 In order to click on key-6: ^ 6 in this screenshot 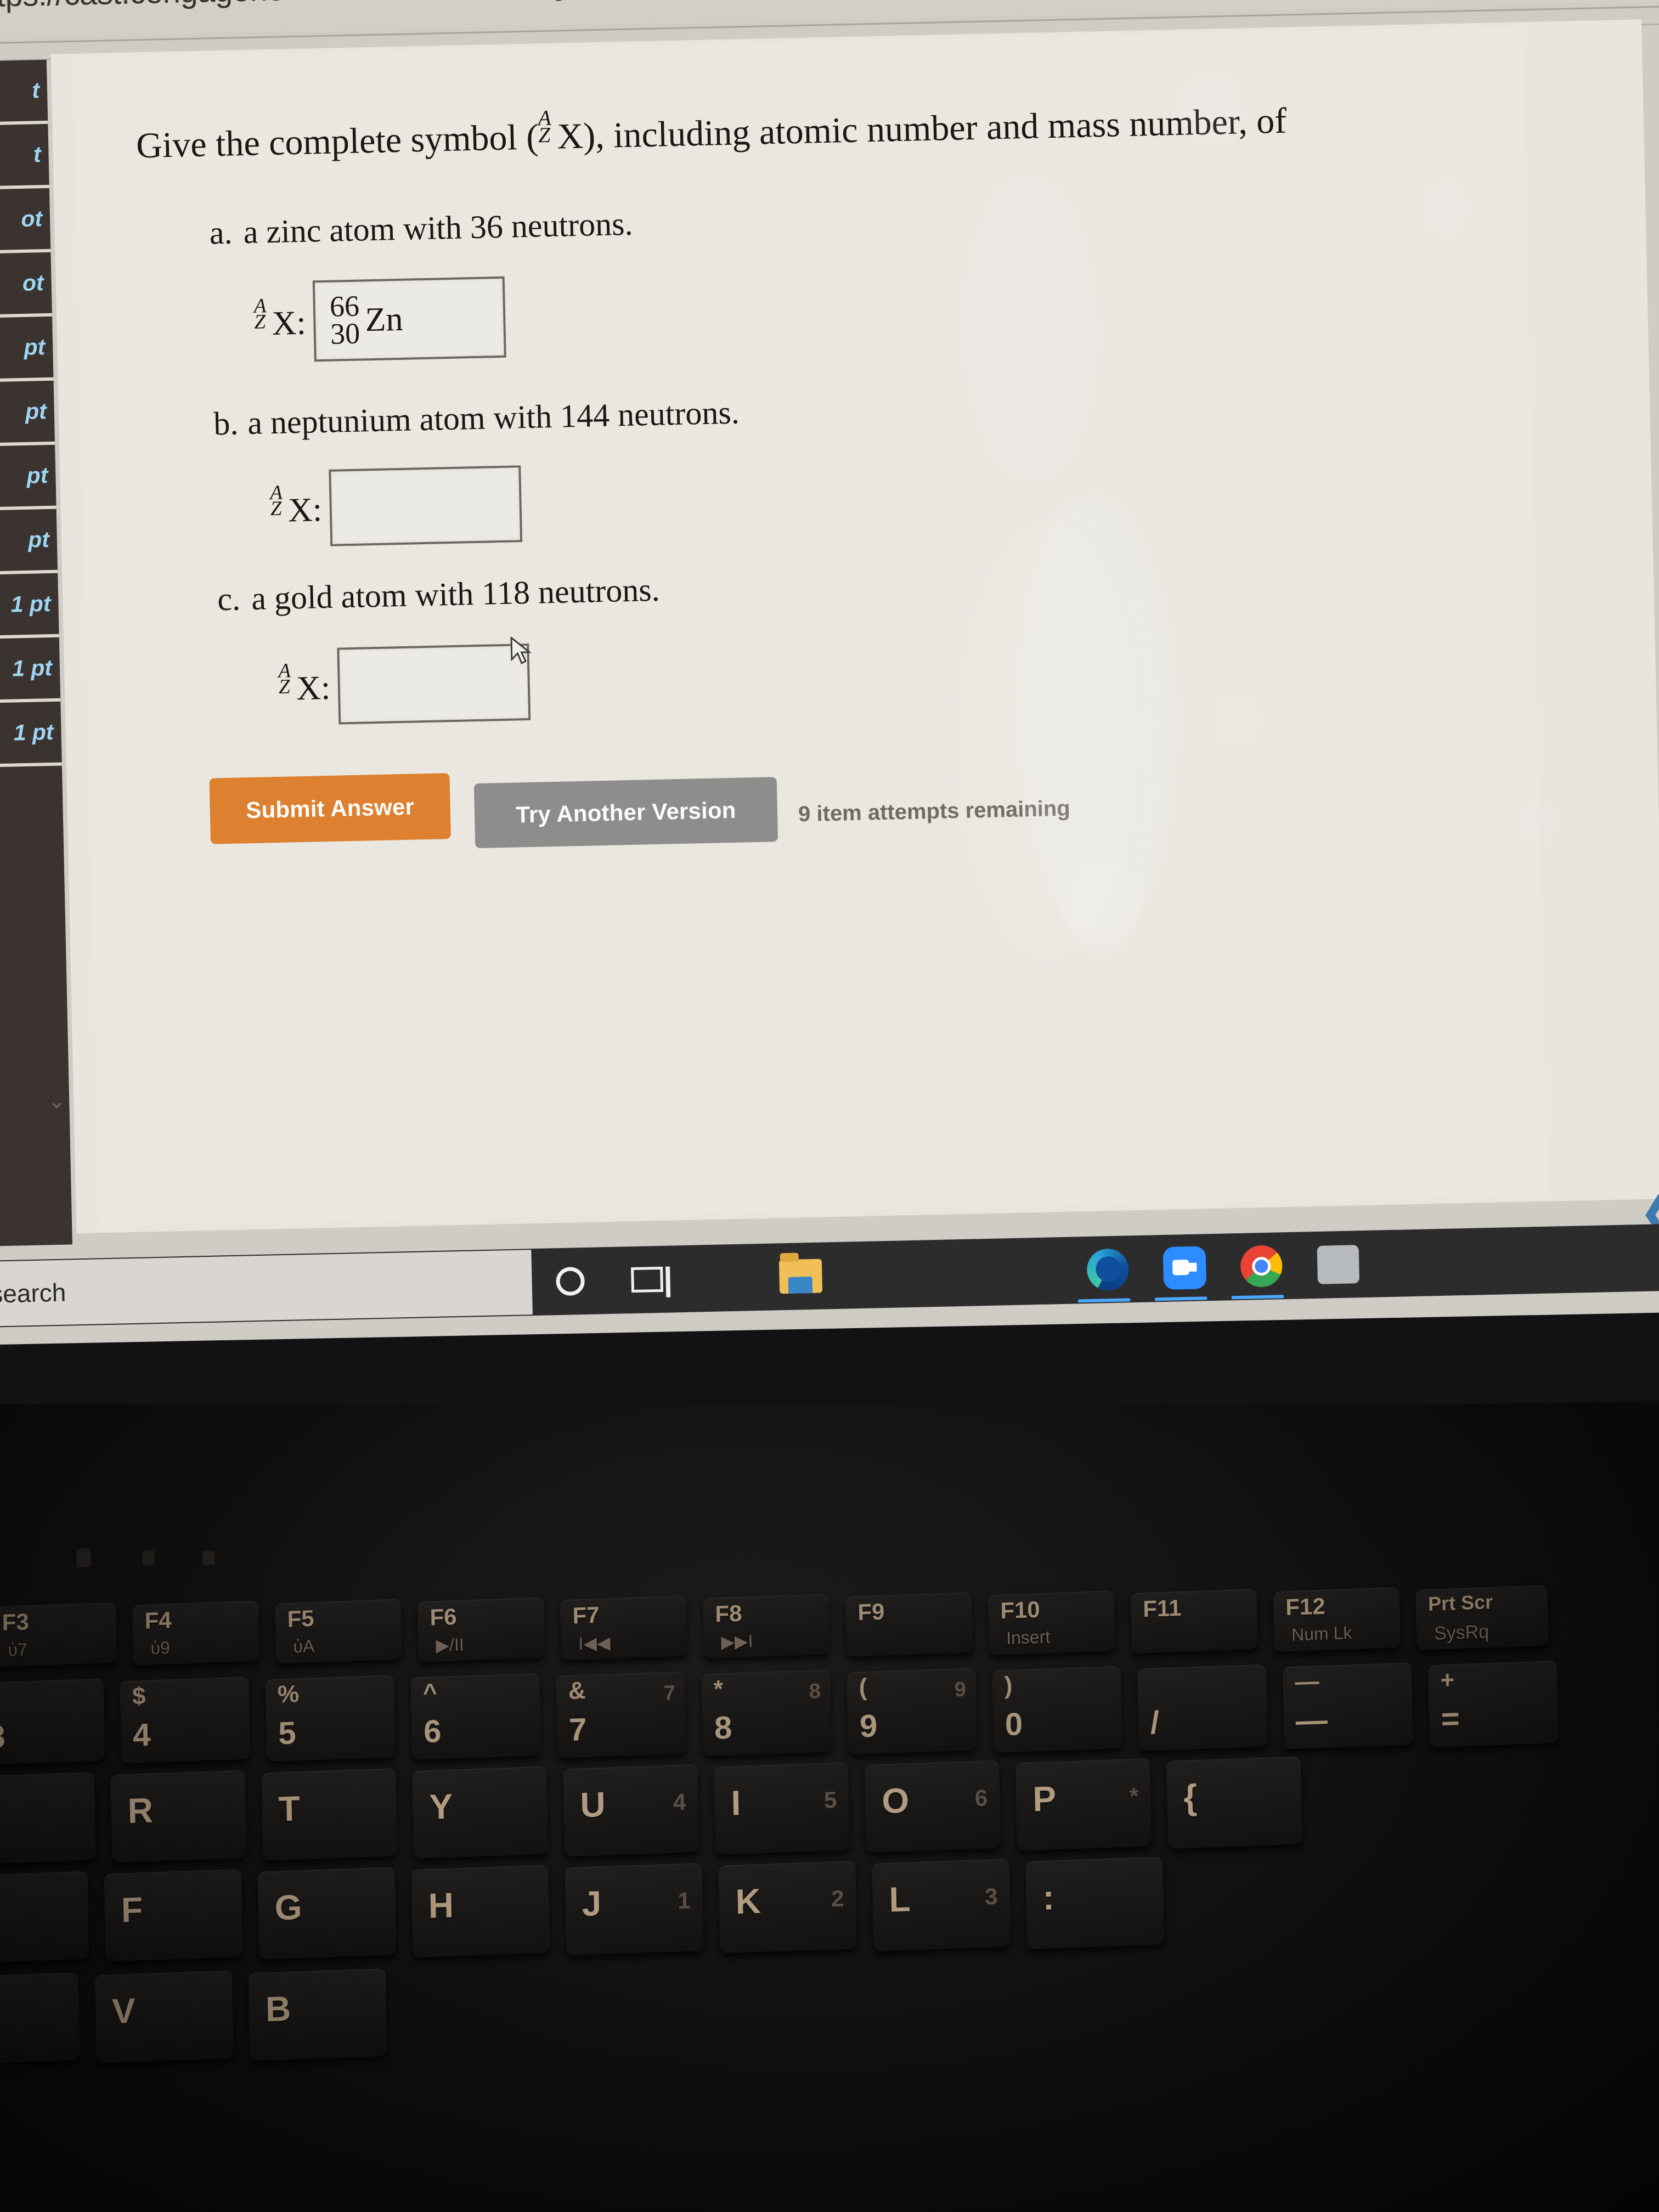, I will do `click(476, 1716)`.